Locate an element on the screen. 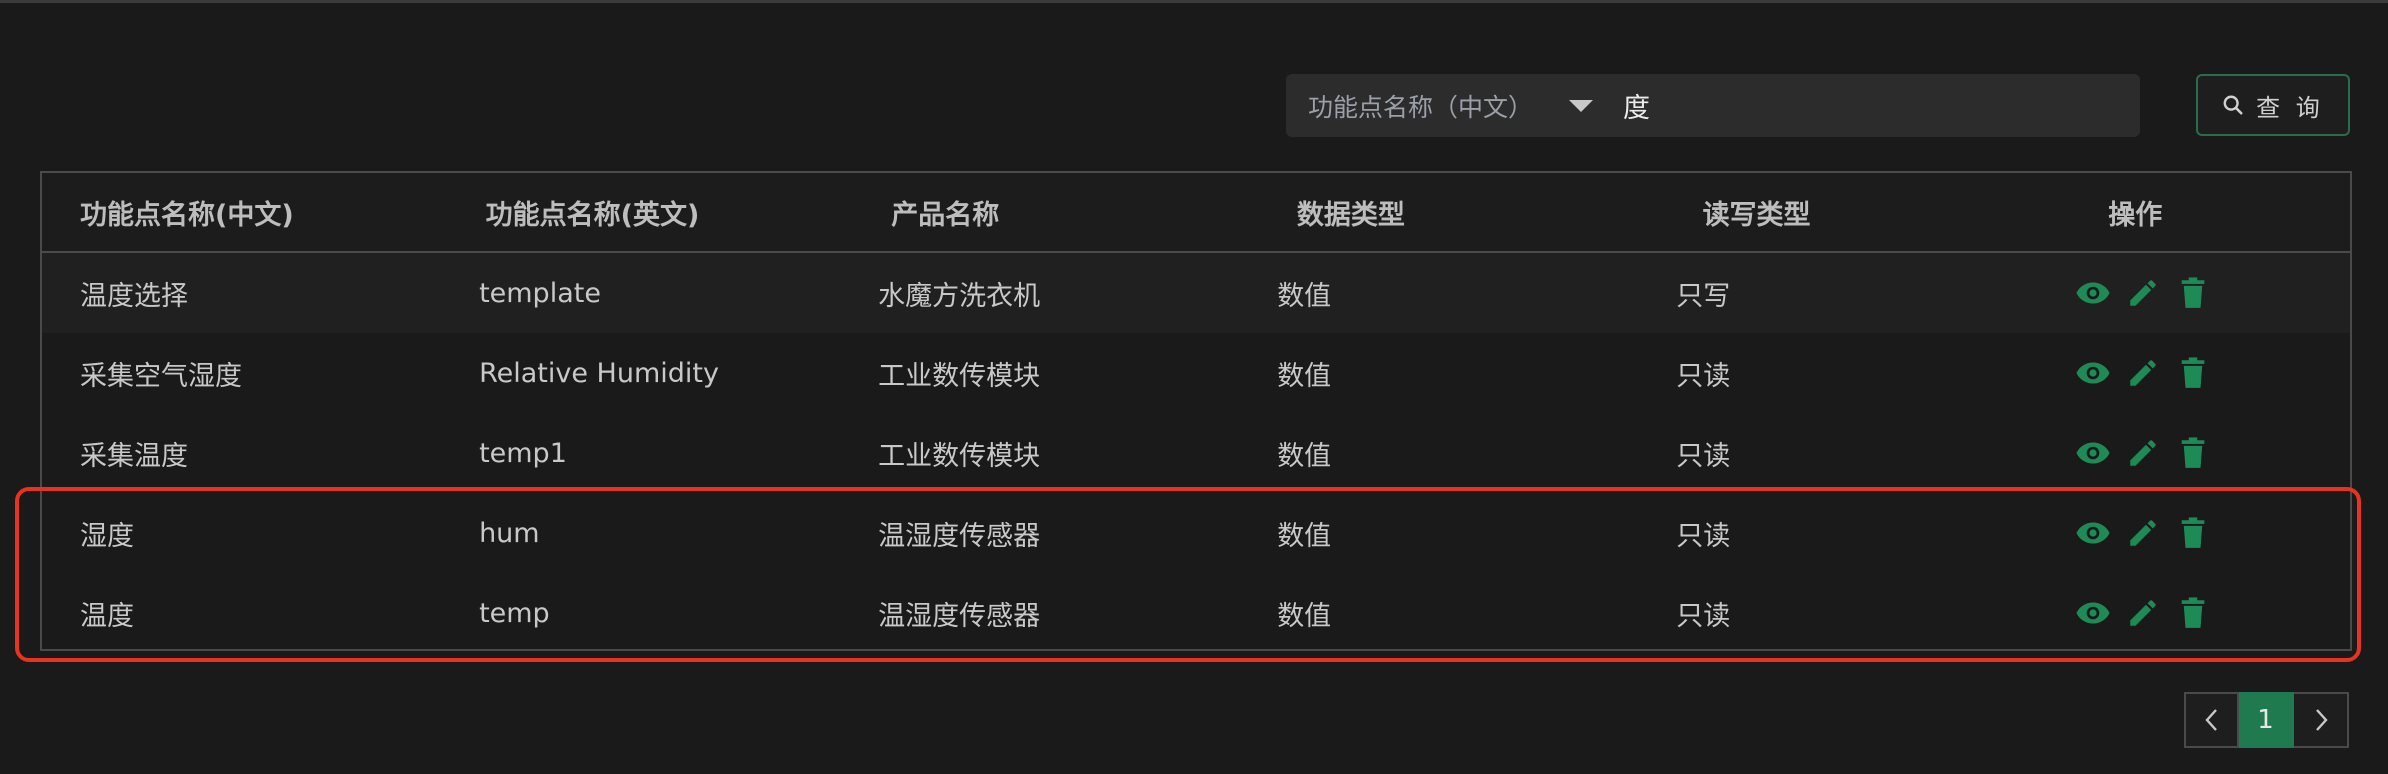 This screenshot has height=774, width=2388. search-input is located at coordinates (1881, 105).